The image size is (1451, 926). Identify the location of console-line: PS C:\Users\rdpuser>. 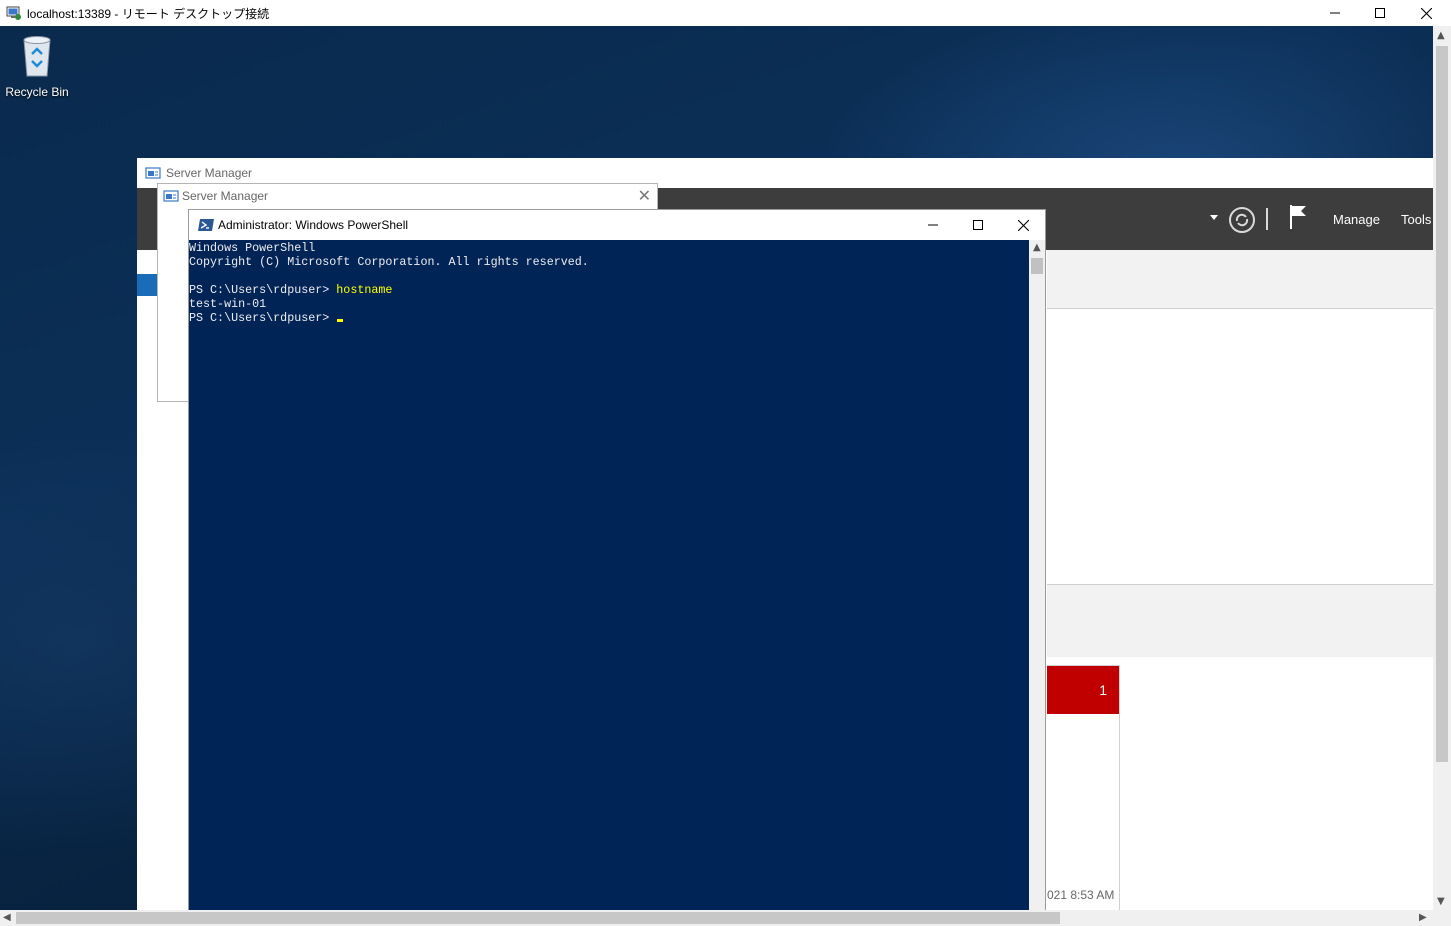
(609, 318).